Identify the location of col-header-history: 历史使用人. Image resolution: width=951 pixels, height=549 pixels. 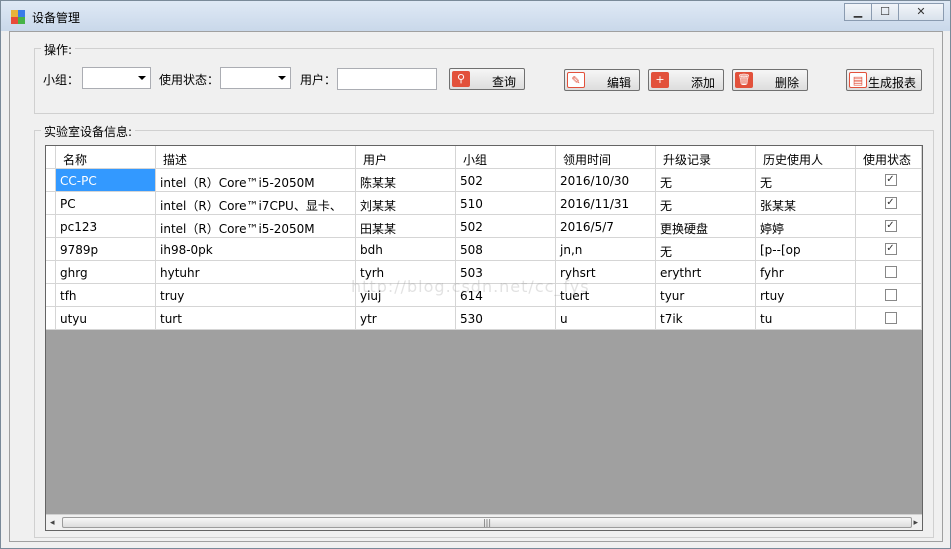
(806, 157).